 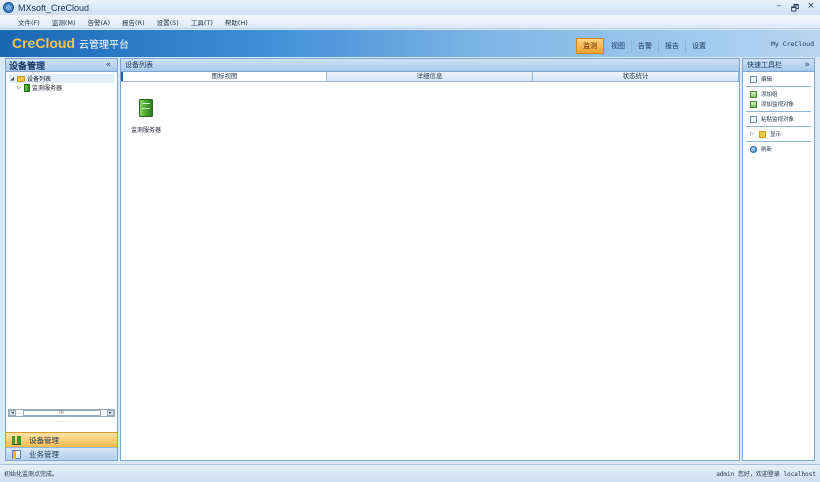 I want to click on tool-group-display: ▷ 显示, so click(x=778, y=134).